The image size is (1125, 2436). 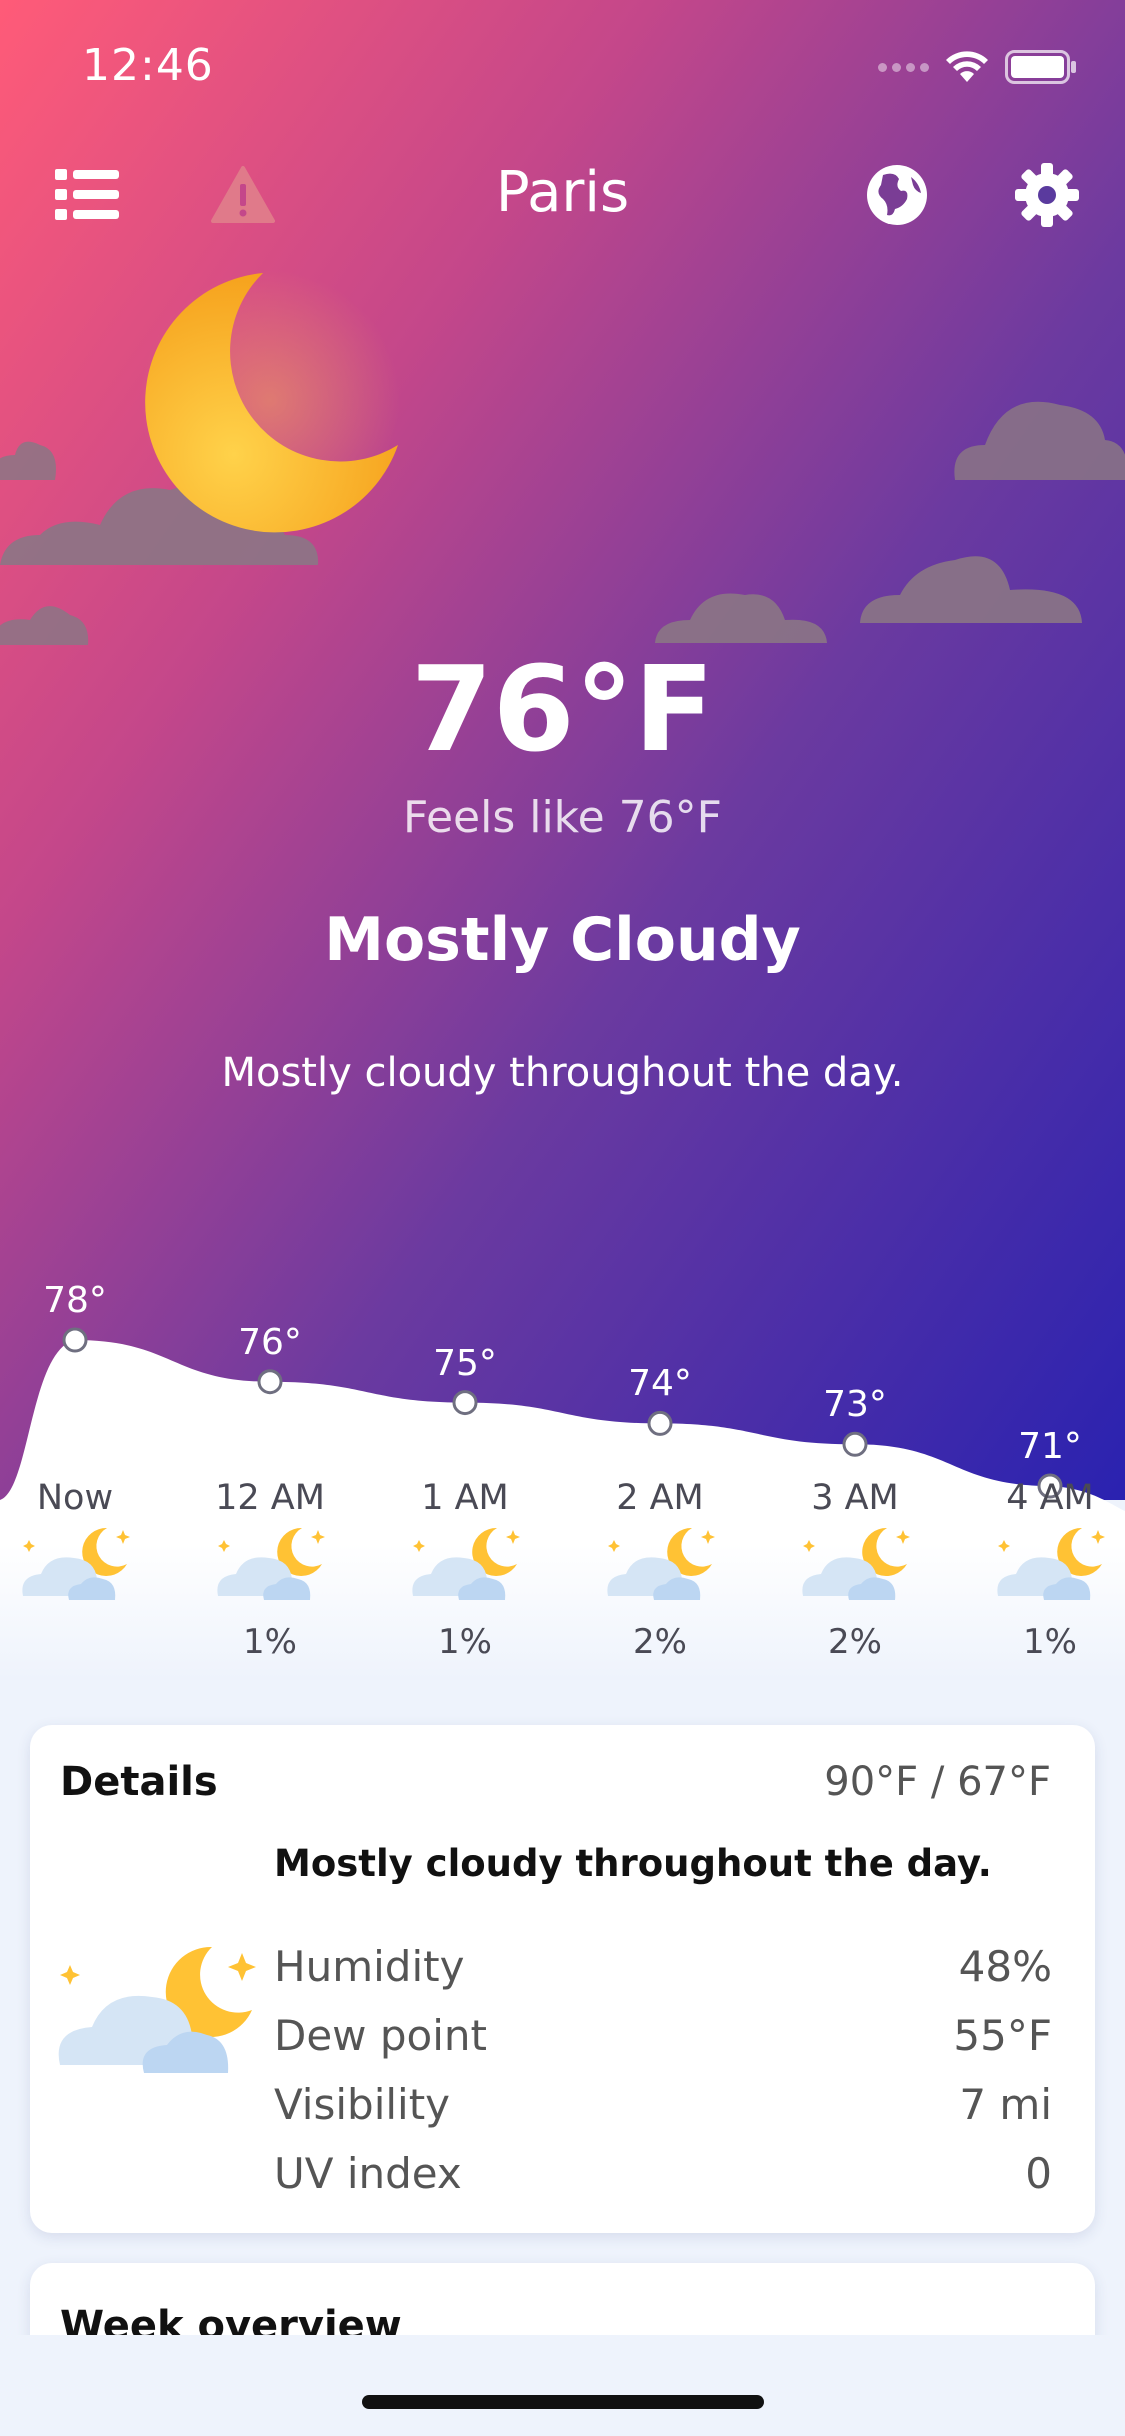 What do you see at coordinates (855, 1498) in the screenshot?
I see `hourly-time: 3 AM` at bounding box center [855, 1498].